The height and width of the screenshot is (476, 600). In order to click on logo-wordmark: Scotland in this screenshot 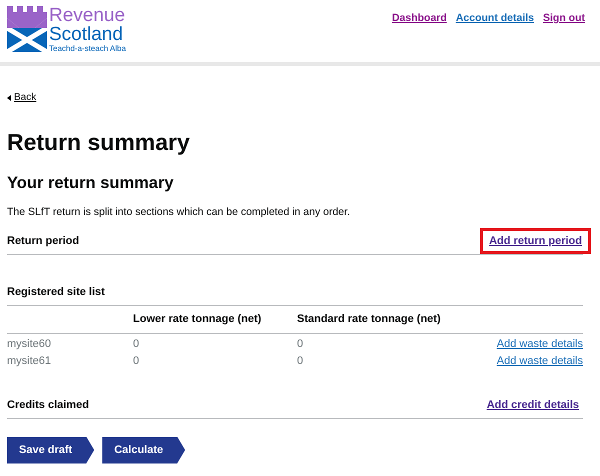, I will do `click(86, 34)`.